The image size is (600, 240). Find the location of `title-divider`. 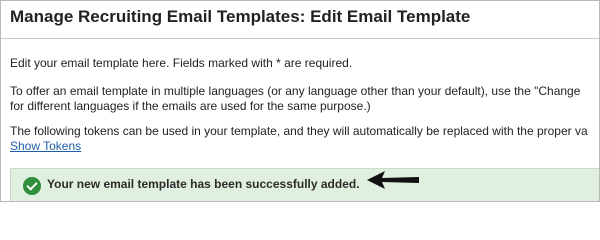

title-divider is located at coordinates (300, 38).